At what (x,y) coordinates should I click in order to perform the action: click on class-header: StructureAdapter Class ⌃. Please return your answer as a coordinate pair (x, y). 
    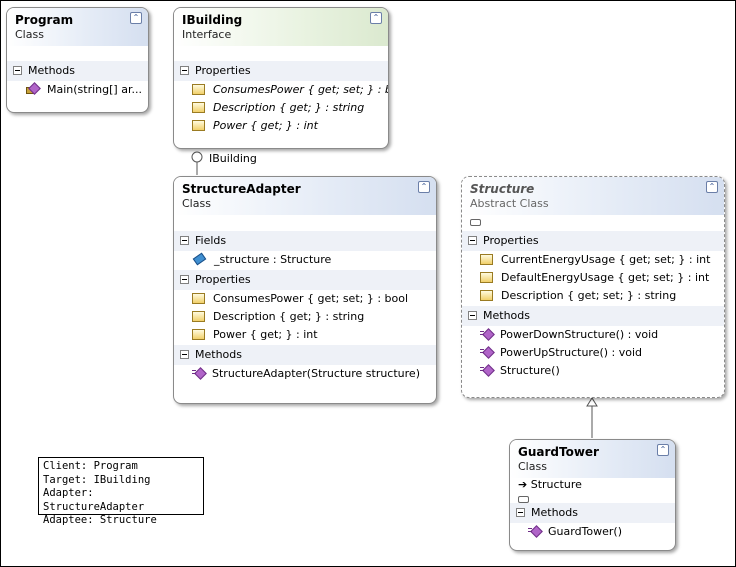
    Looking at the image, I should click on (305, 196).